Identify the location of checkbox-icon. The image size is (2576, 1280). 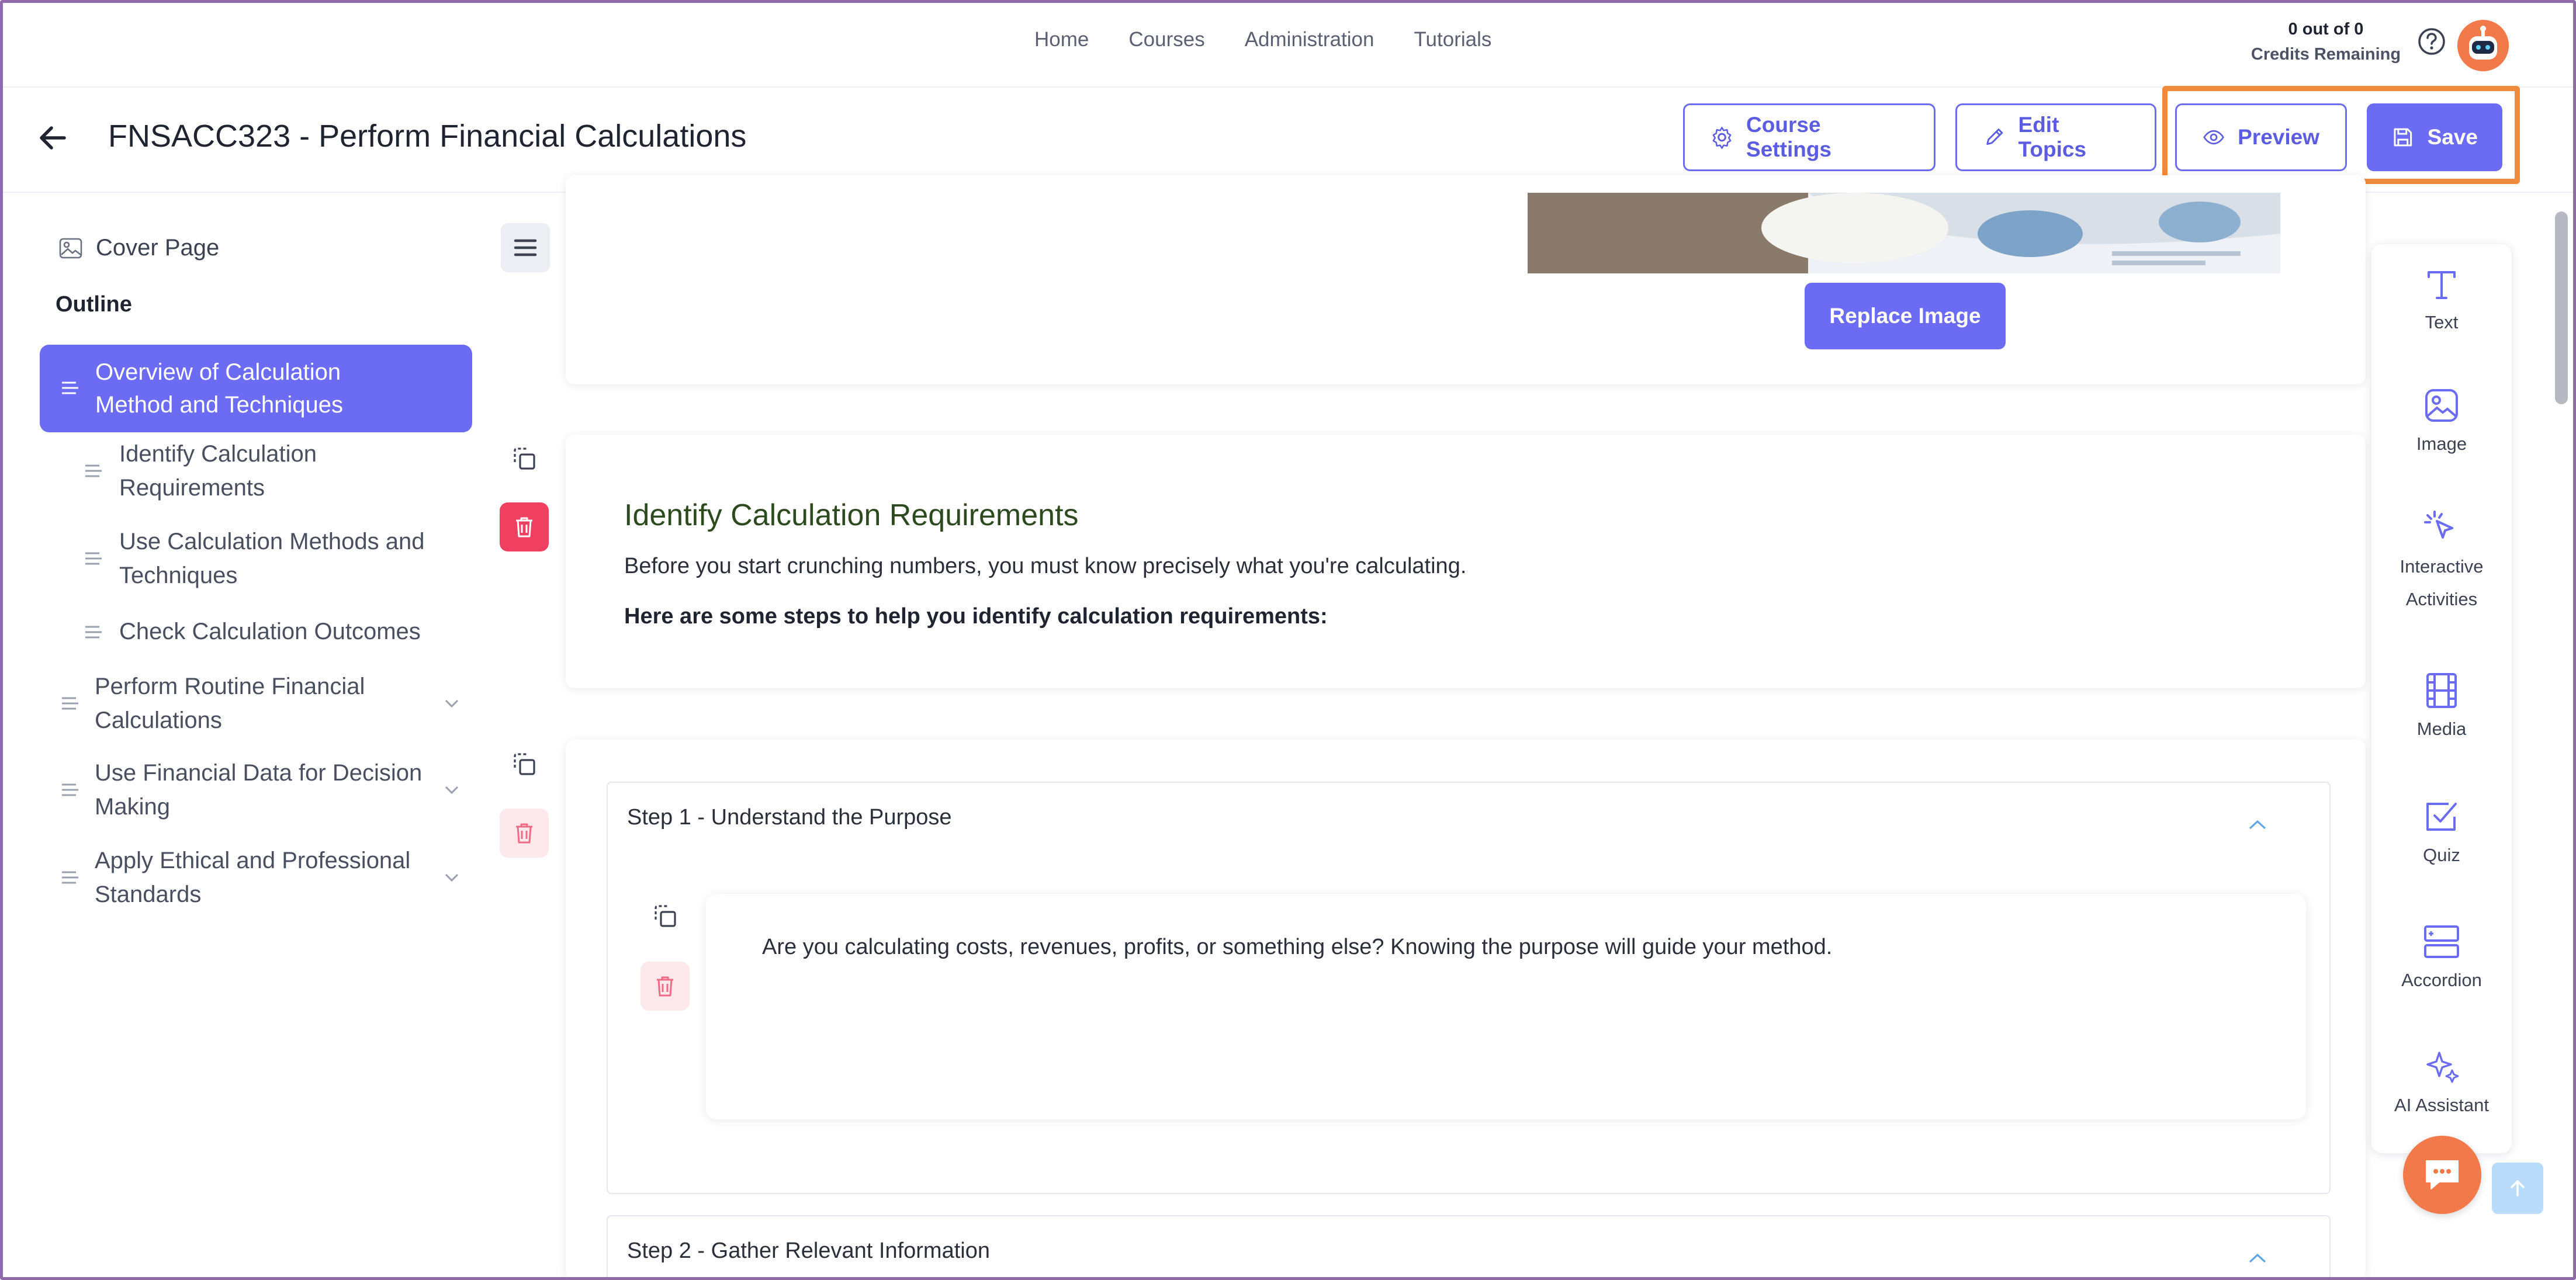
(2441, 817).